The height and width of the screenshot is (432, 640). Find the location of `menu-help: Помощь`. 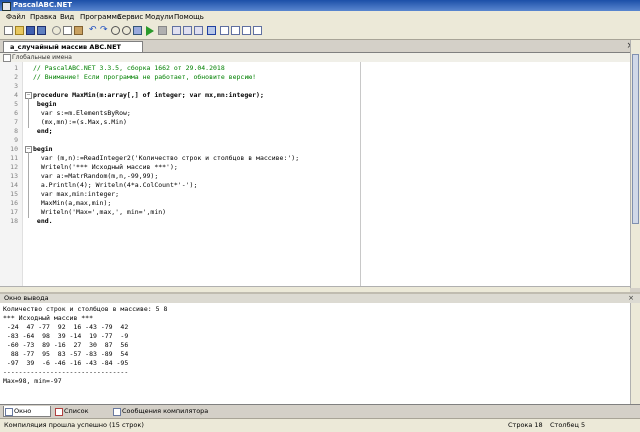

menu-help: Помощь is located at coordinates (189, 17).